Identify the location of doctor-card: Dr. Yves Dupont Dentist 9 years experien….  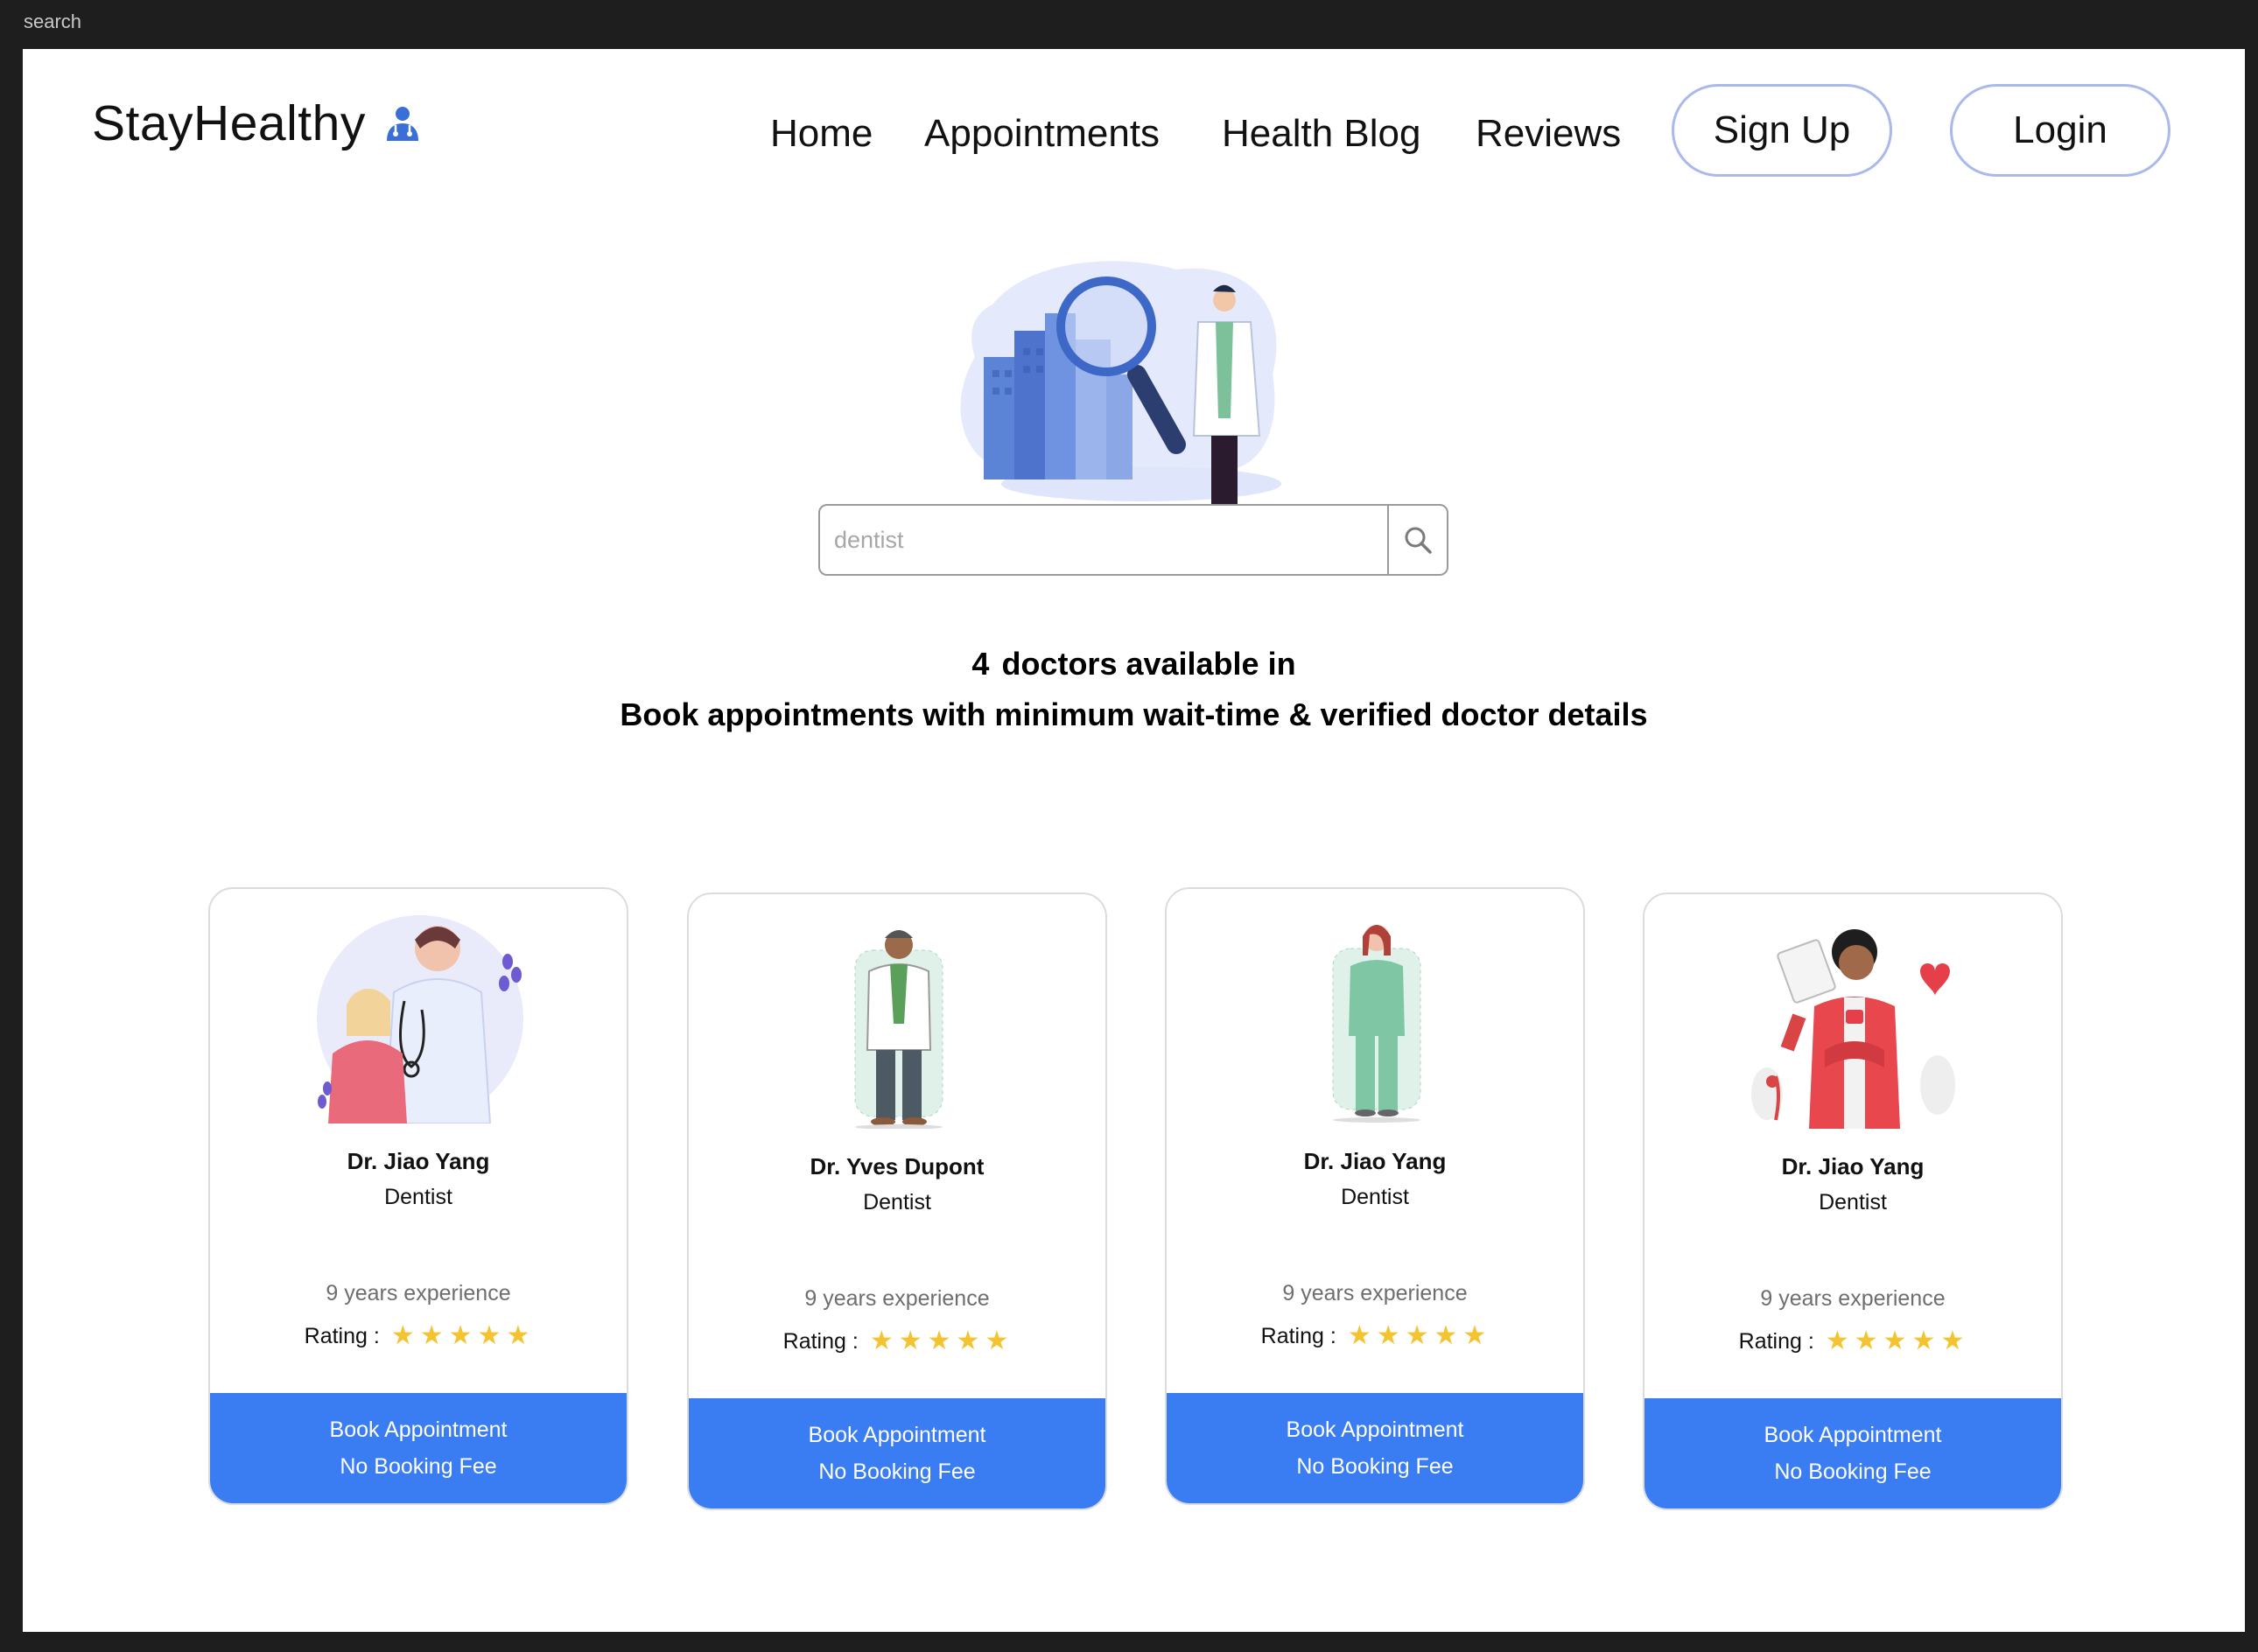
(897, 1201).